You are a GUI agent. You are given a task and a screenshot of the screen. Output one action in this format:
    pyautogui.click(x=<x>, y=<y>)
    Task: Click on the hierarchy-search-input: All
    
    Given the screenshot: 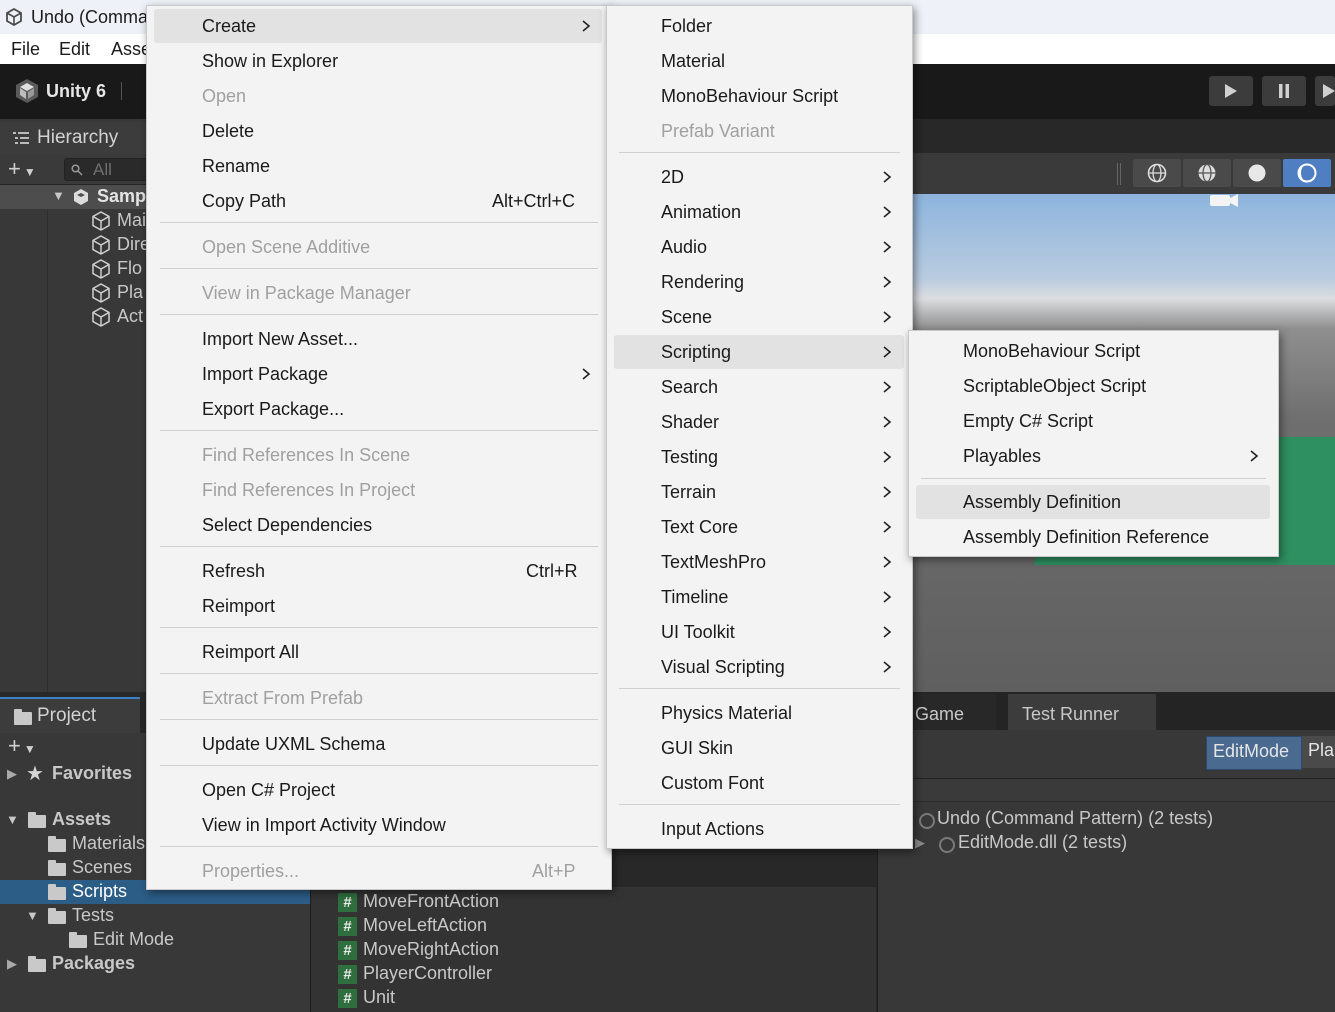 What is the action you would take?
    pyautogui.click(x=110, y=169)
    